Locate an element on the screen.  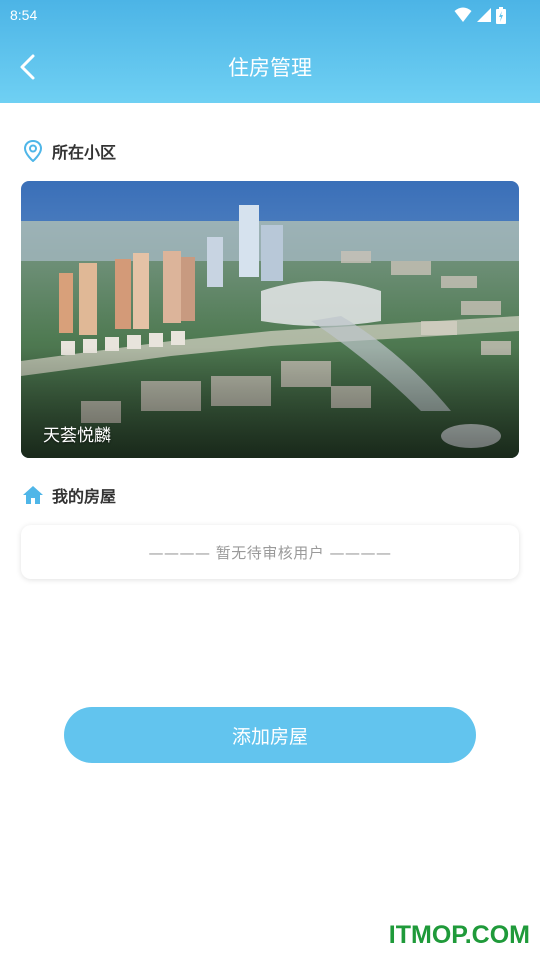
empty-house-card: ———— 暂无待审核用户 ———— is located at coordinates (270, 552).